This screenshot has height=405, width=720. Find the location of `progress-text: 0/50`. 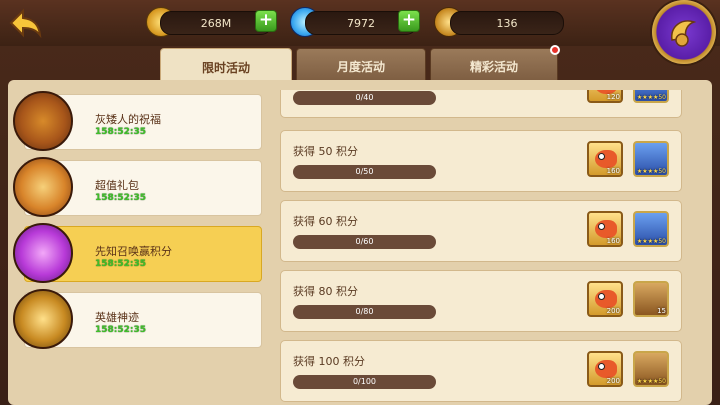

progress-text: 0/50 is located at coordinates (364, 171).